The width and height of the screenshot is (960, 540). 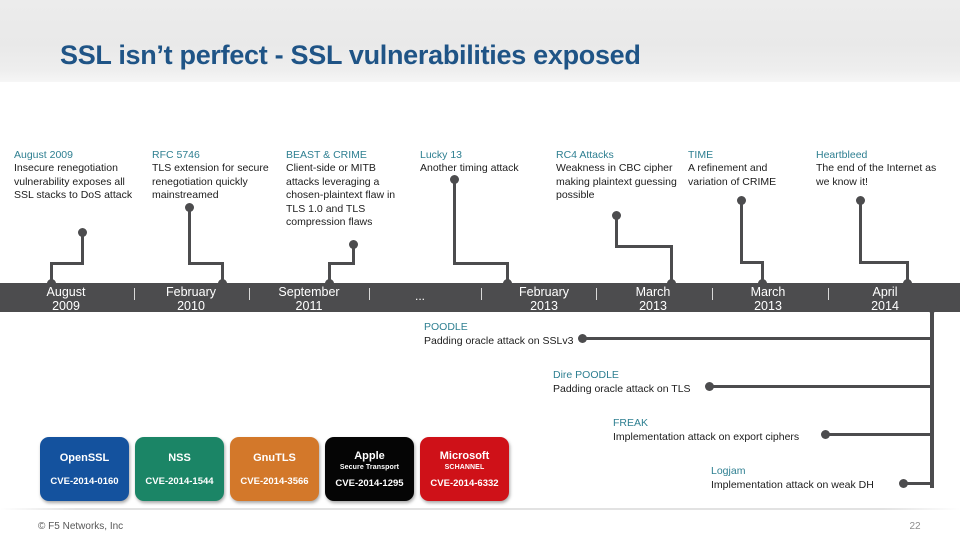 I want to click on timeline-mark-3: September 2011, so click(x=309, y=298).